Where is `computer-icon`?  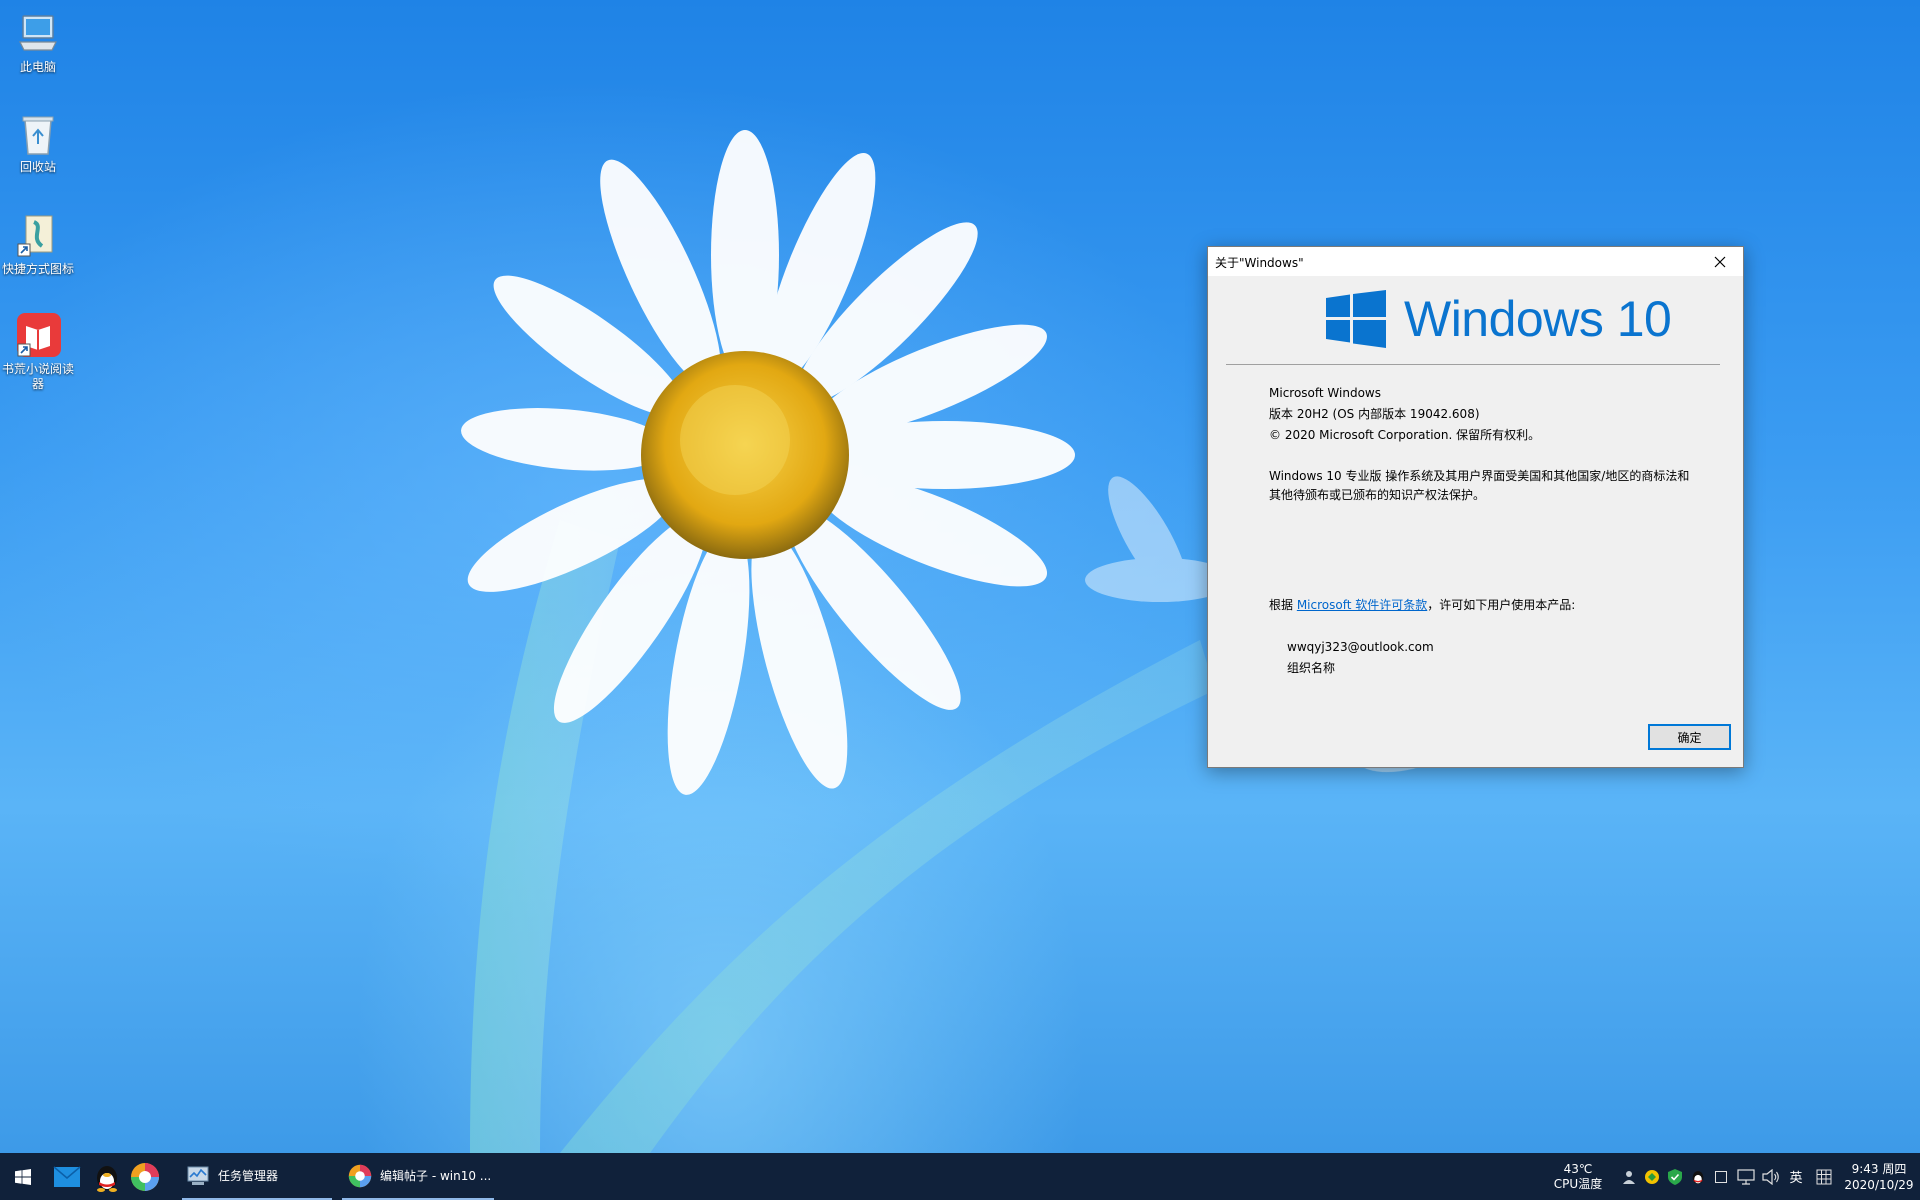 computer-icon is located at coordinates (38, 34).